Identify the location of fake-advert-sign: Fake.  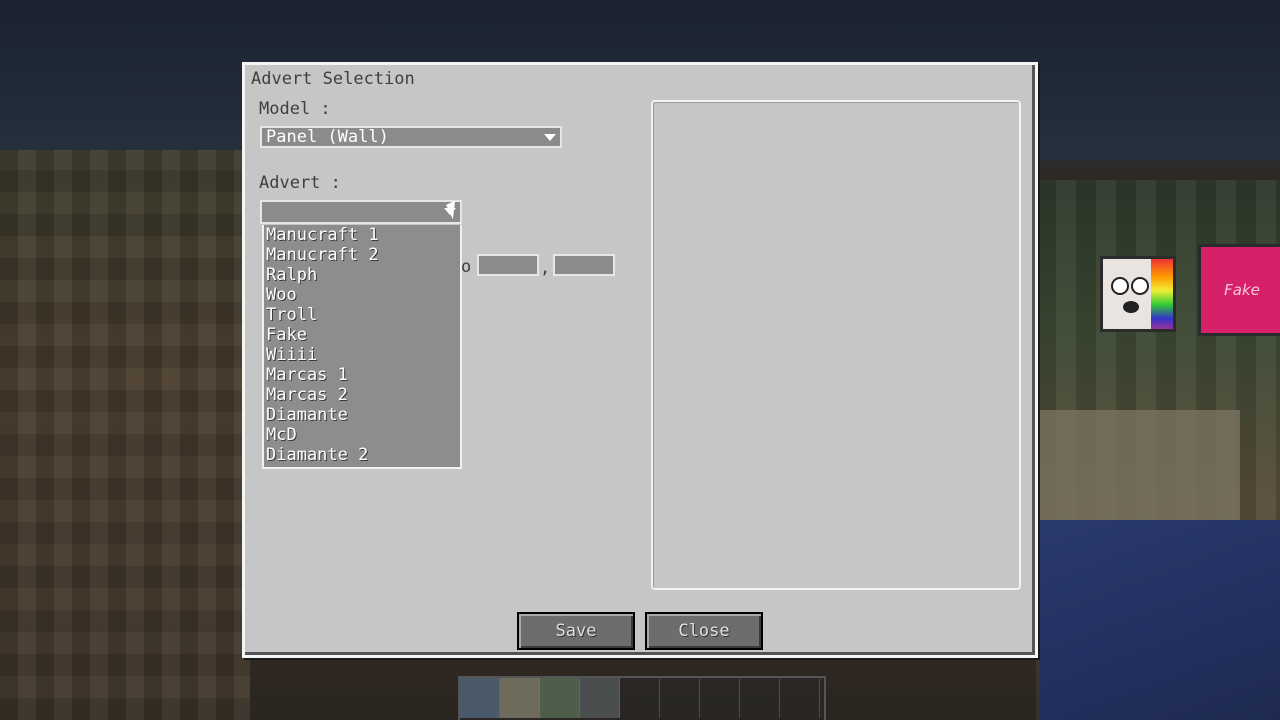
(1239, 290).